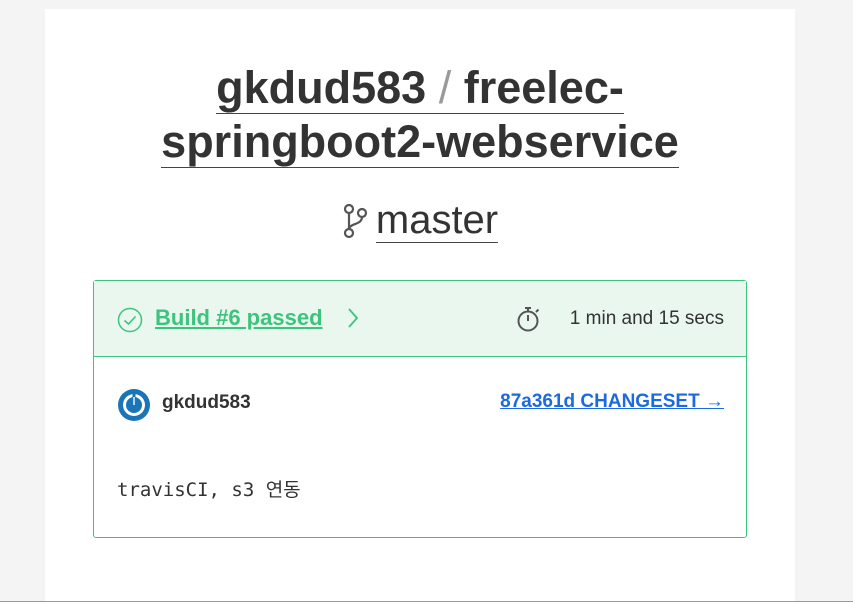  Describe the element at coordinates (134, 407) in the screenshot. I see `avatar` at that location.